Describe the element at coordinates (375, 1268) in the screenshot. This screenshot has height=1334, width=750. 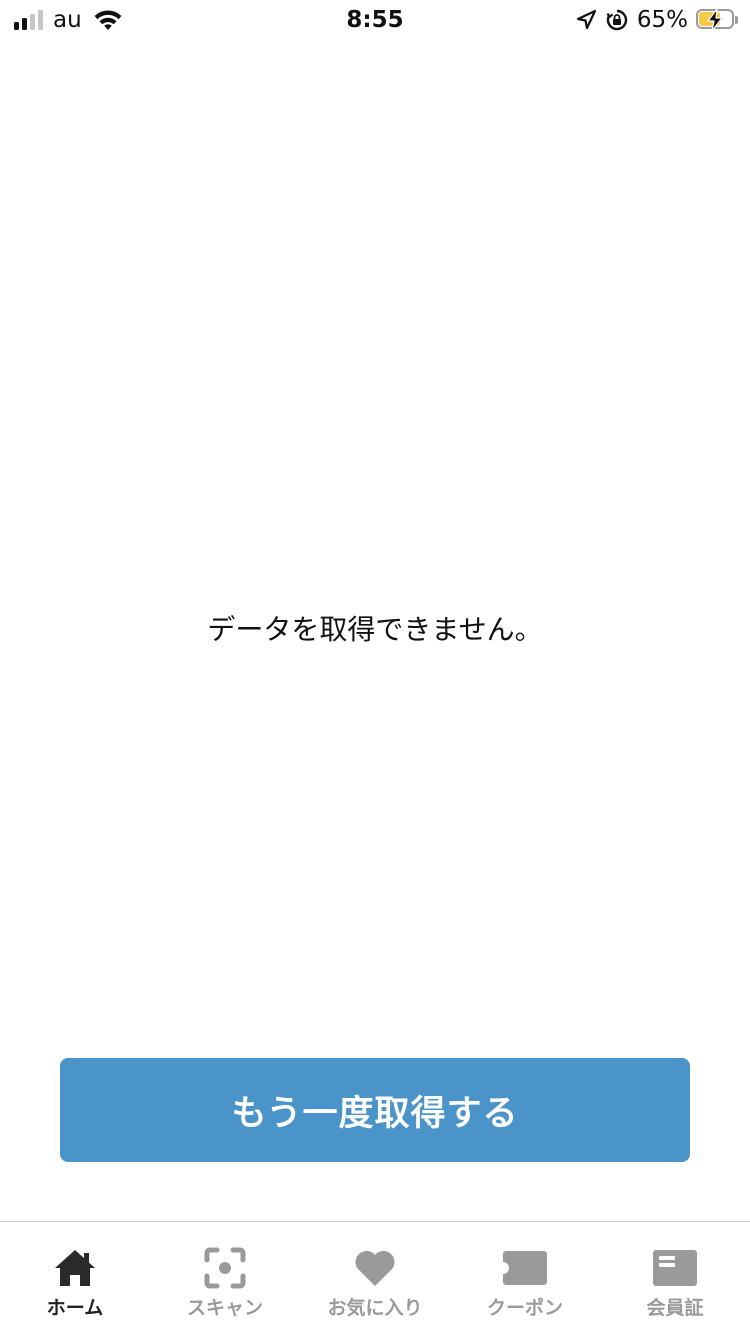
I see `heart-icon` at that location.